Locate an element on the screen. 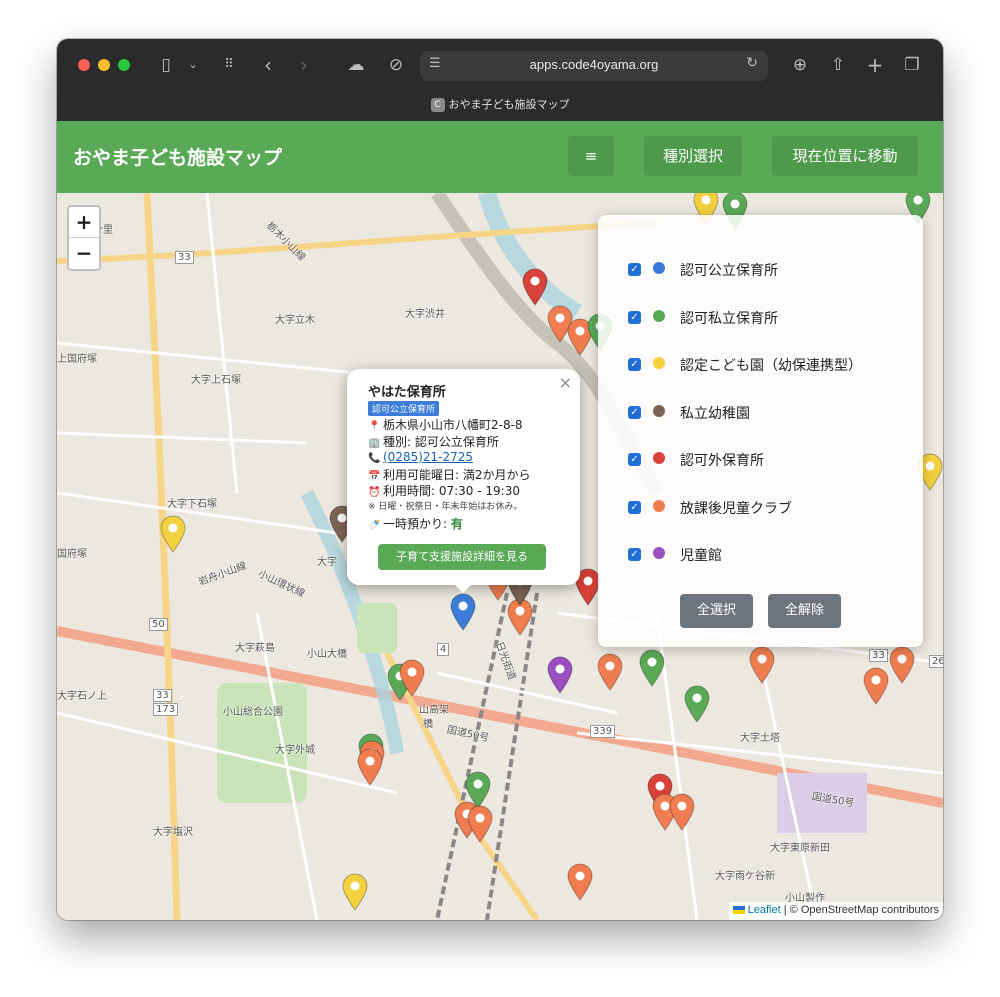  locate-button: 現在位置に移動 is located at coordinates (845, 156).